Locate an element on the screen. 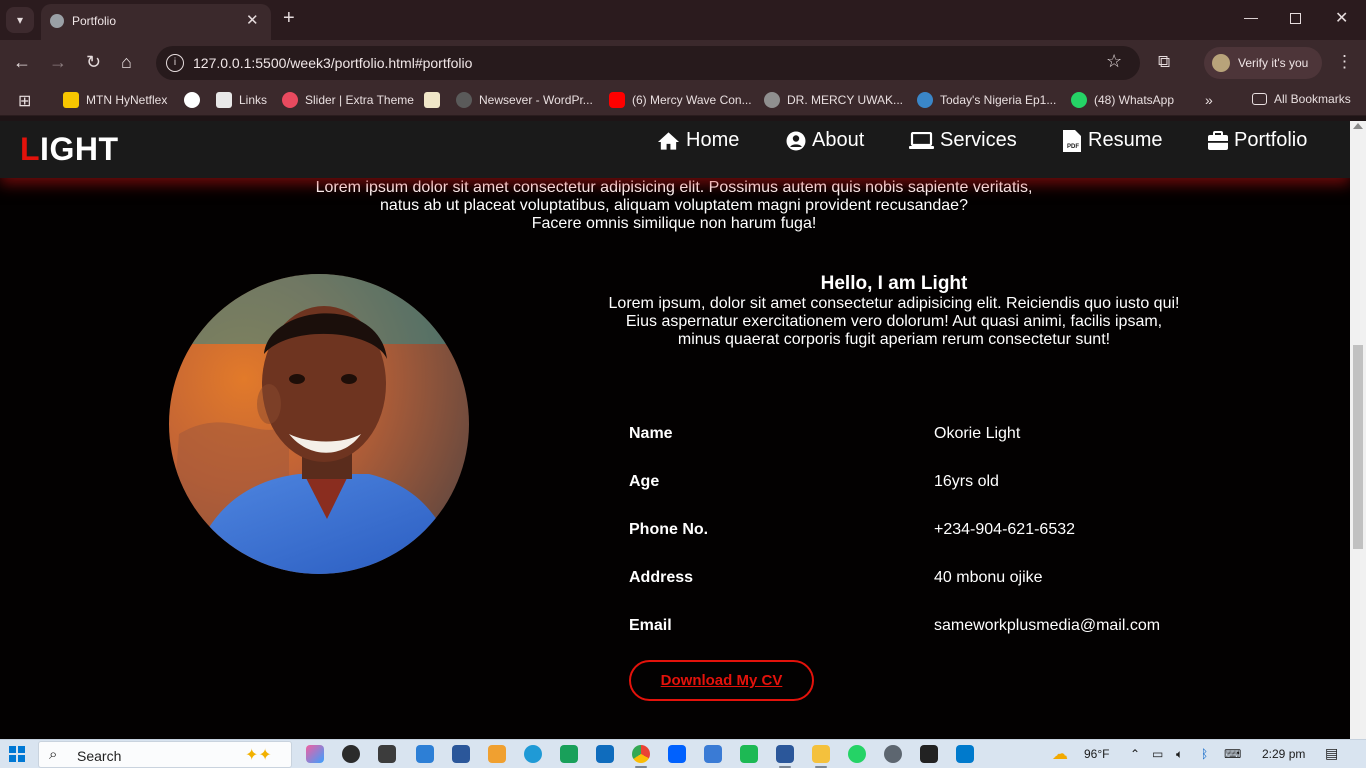 The height and width of the screenshot is (768, 1366). keyboard-icon: ⌨ is located at coordinates (1232, 754).